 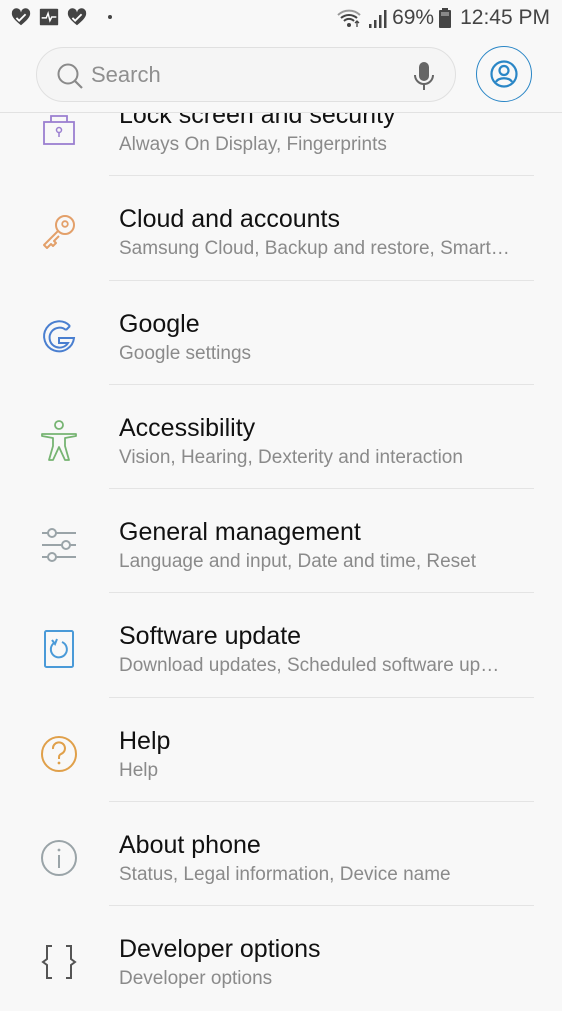 What do you see at coordinates (190, 845) in the screenshot?
I see `item-title: About phone` at bounding box center [190, 845].